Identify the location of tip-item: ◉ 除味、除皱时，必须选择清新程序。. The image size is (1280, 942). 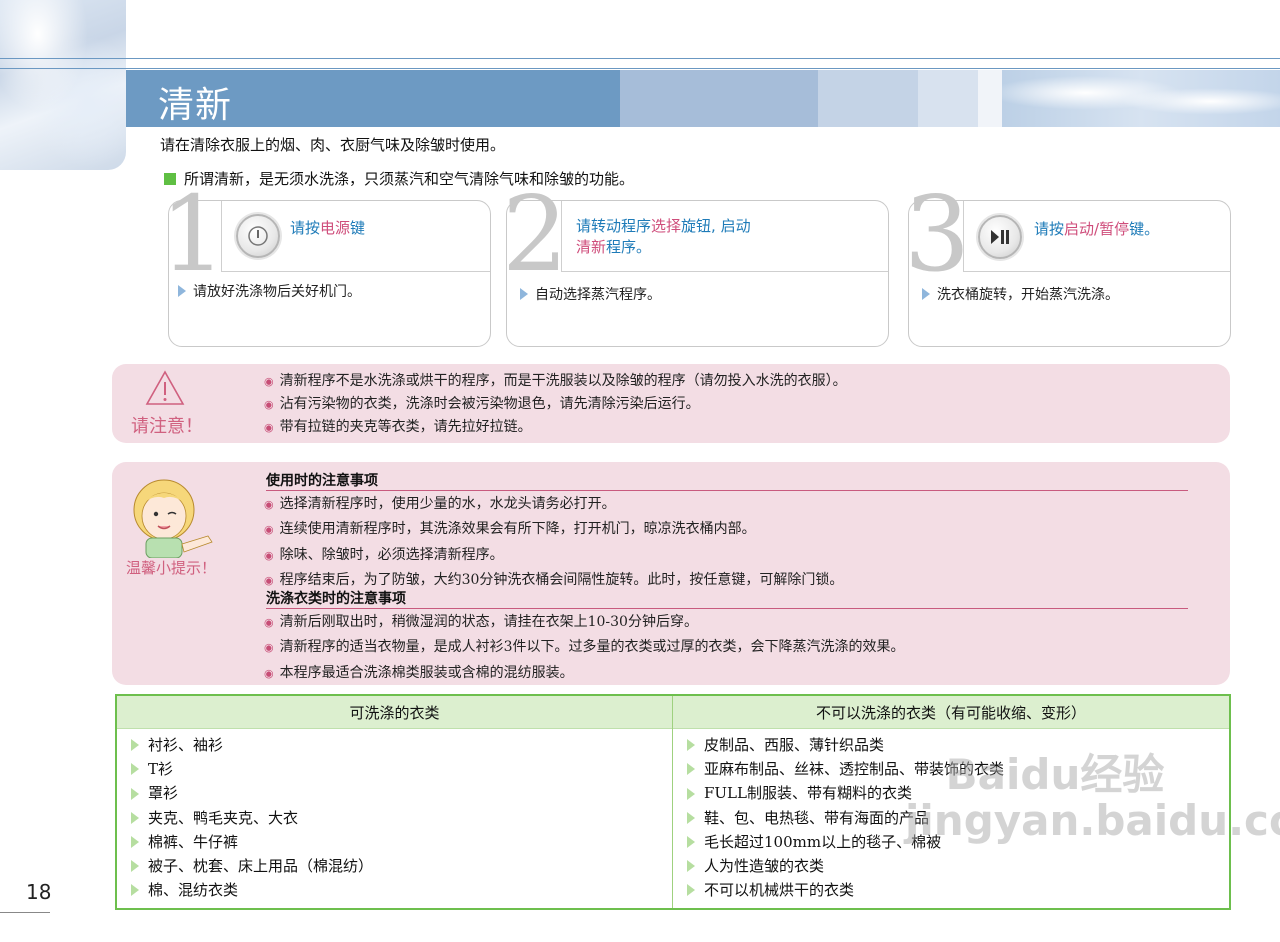
(384, 554).